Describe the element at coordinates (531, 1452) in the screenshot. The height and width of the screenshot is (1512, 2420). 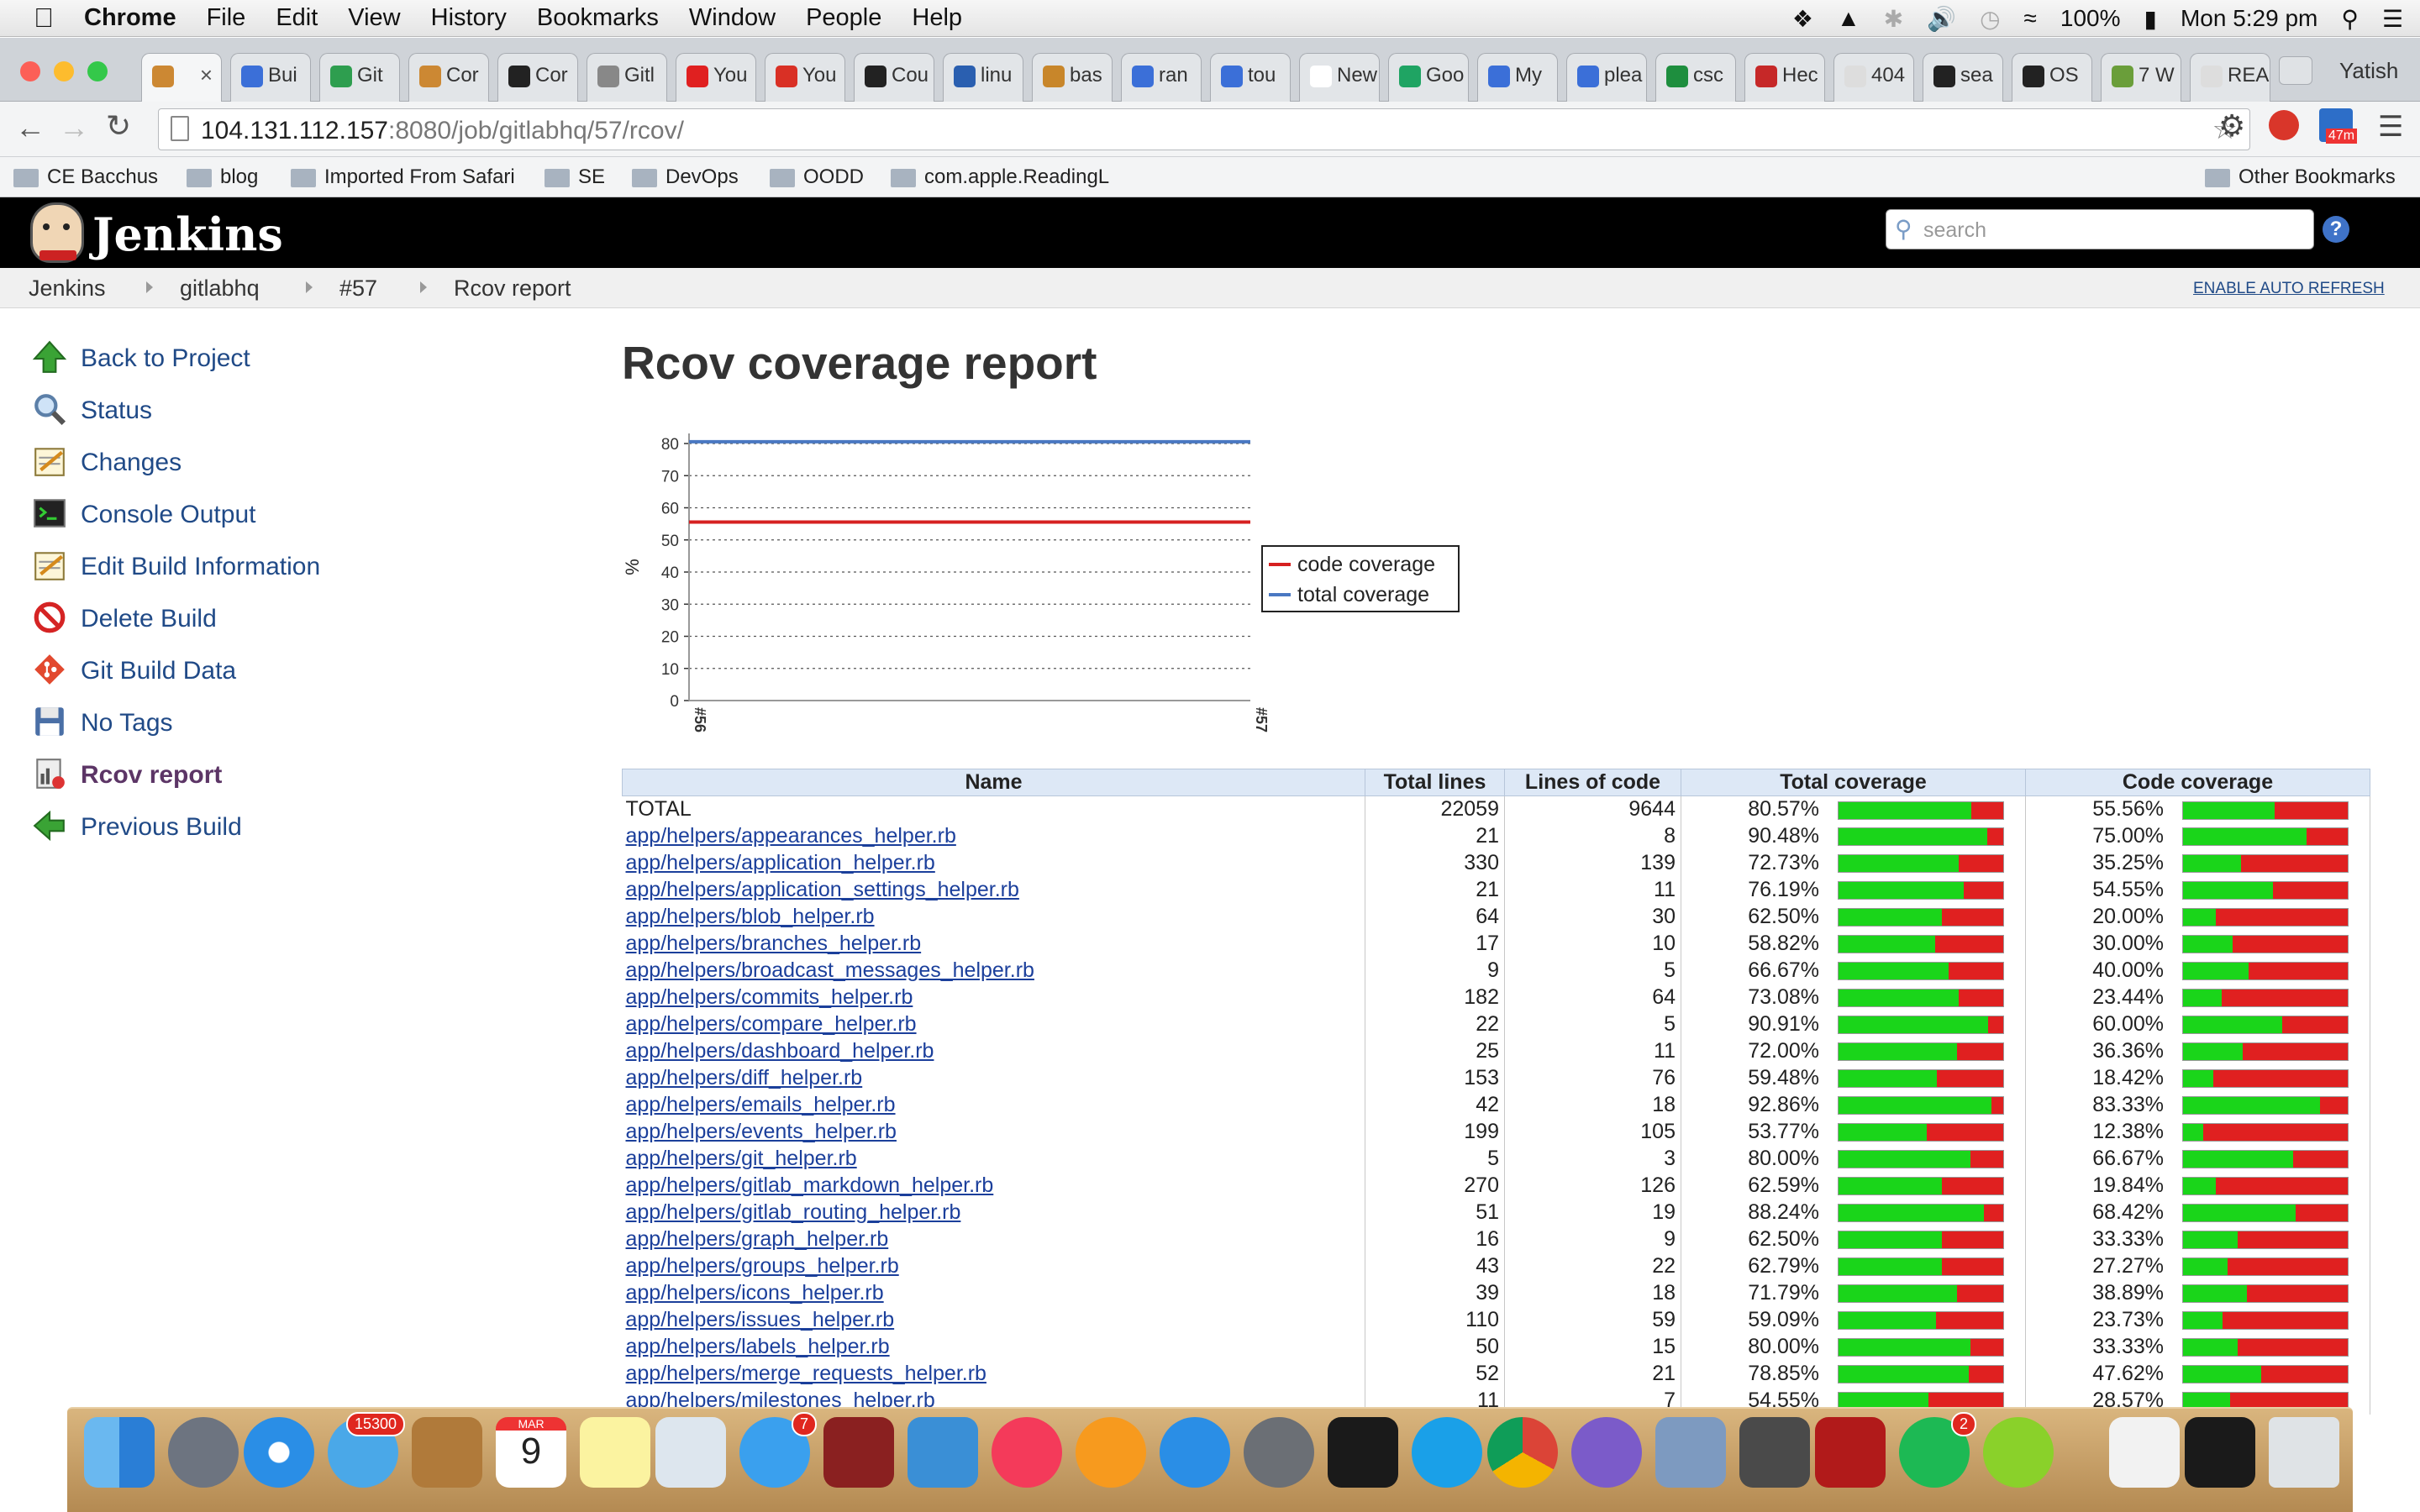
I see `calendar-icon: MAR 9` at that location.